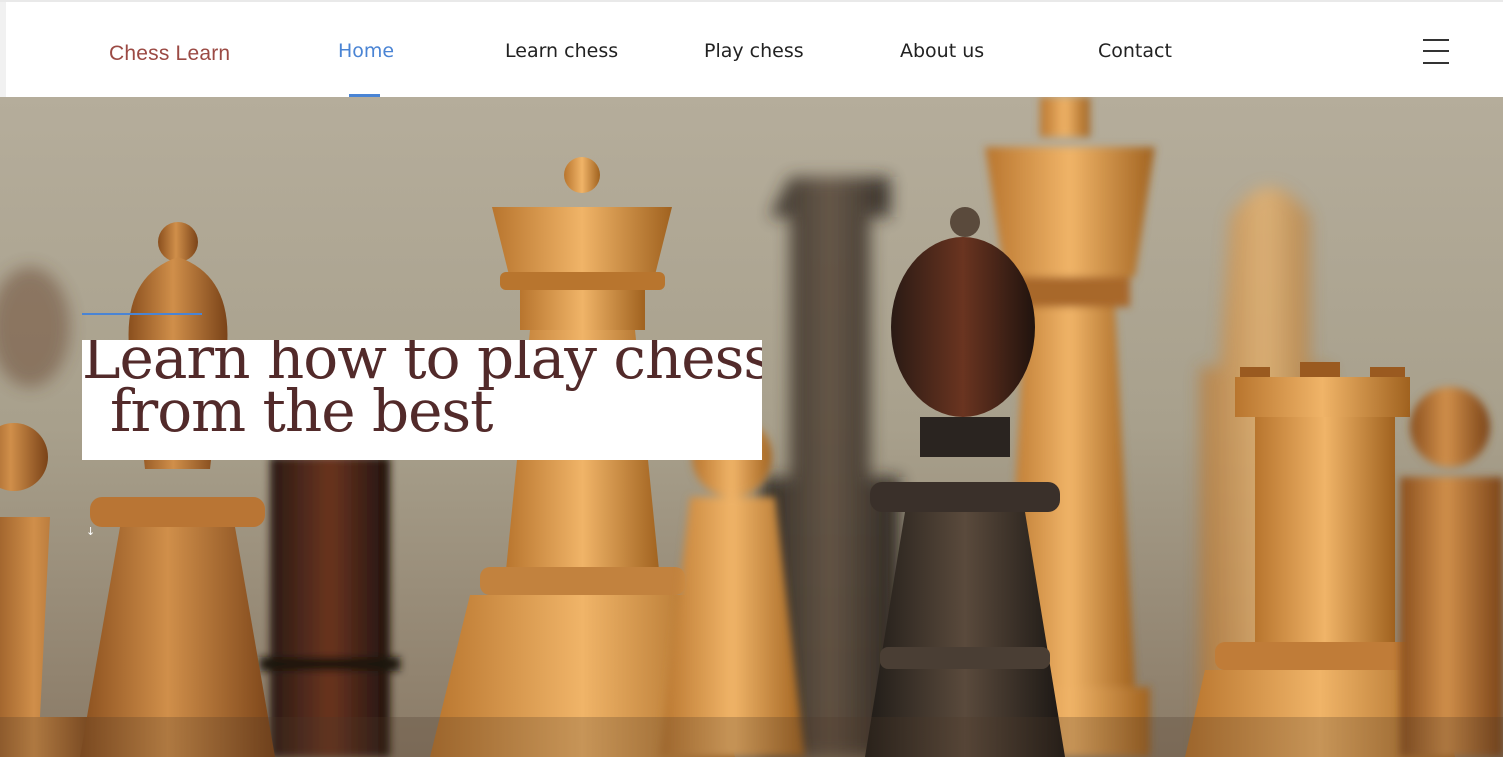  I want to click on header-edge, so click(3, 49).